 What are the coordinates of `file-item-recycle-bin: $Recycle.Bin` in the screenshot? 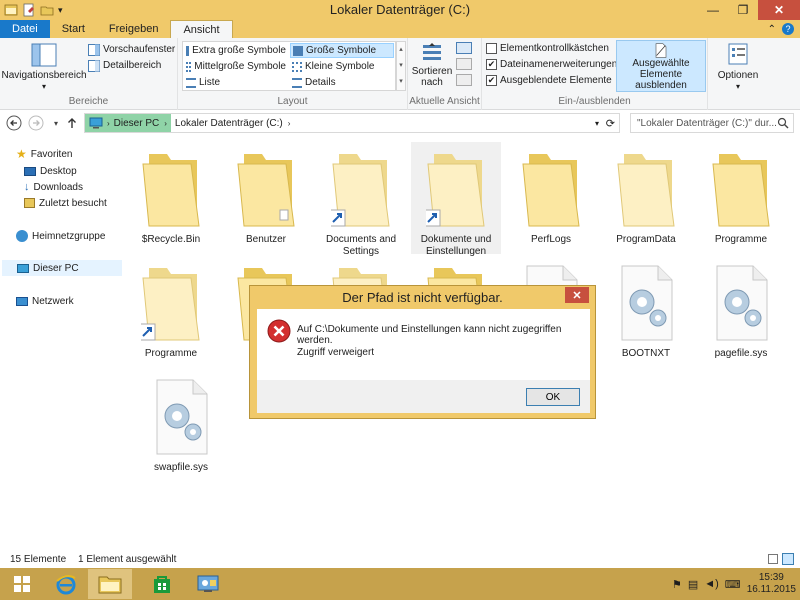 It's located at (171, 198).